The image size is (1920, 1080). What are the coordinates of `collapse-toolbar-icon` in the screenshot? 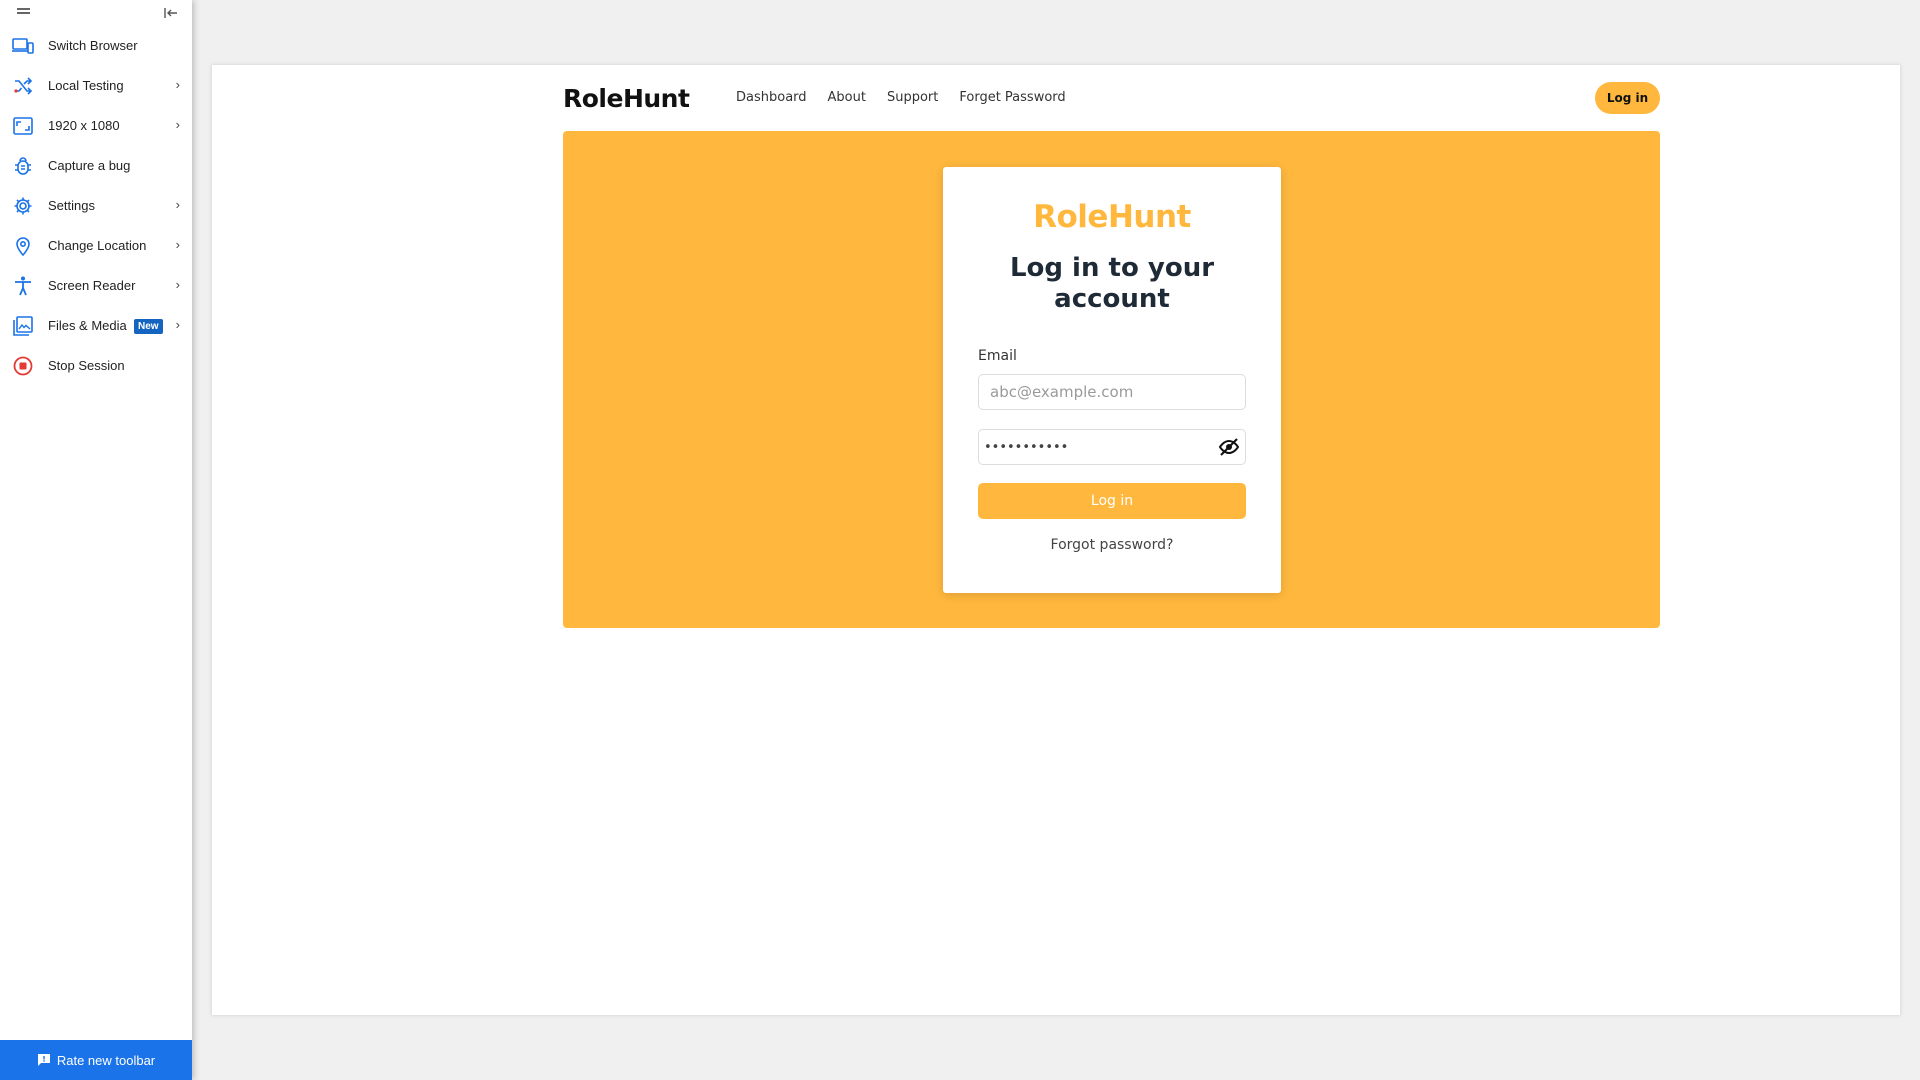 It's located at (171, 13).